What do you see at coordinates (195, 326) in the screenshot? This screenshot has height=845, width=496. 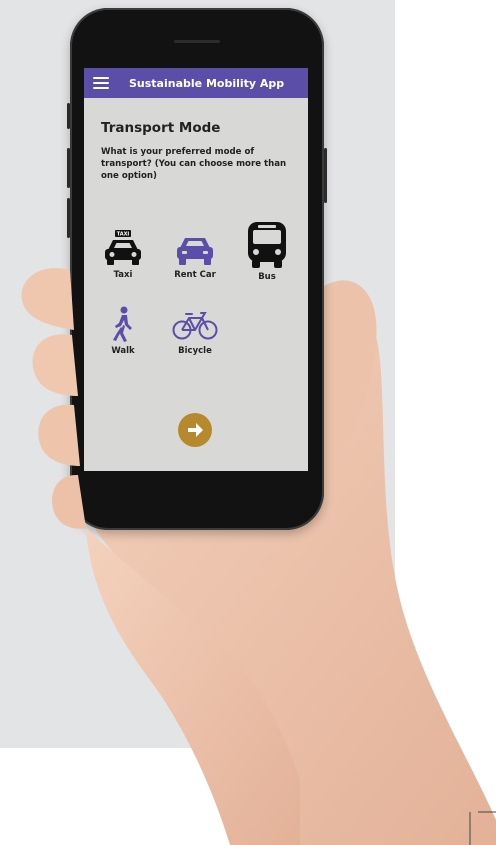 I see `bicycle-icon` at bounding box center [195, 326].